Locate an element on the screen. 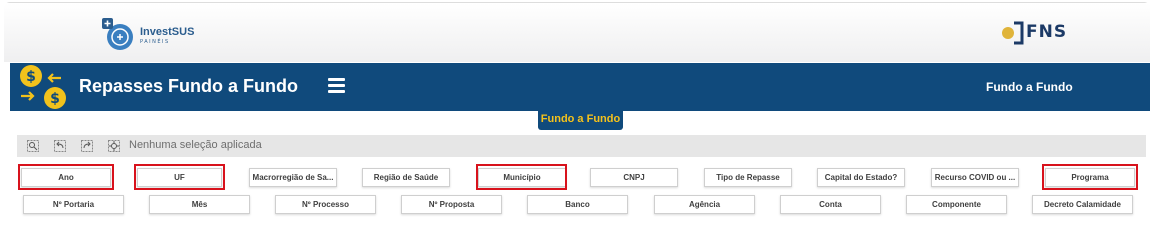  filter-mes: Mês is located at coordinates (199, 204).